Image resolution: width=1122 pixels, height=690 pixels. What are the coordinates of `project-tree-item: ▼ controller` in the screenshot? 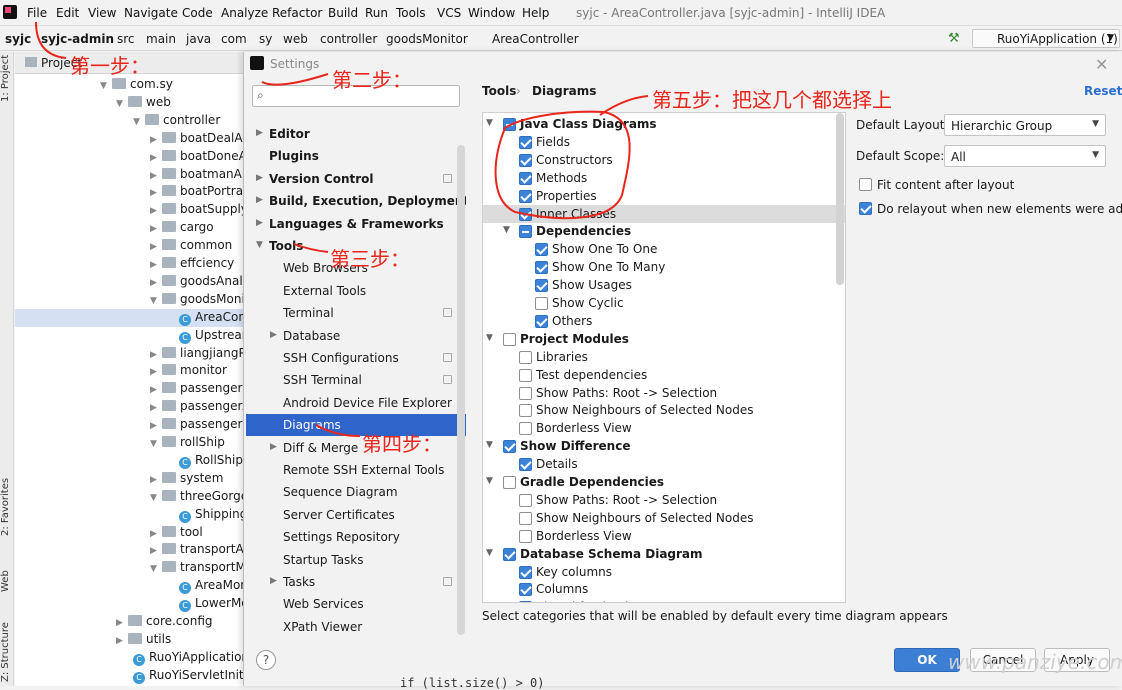 It's located at (130, 121).